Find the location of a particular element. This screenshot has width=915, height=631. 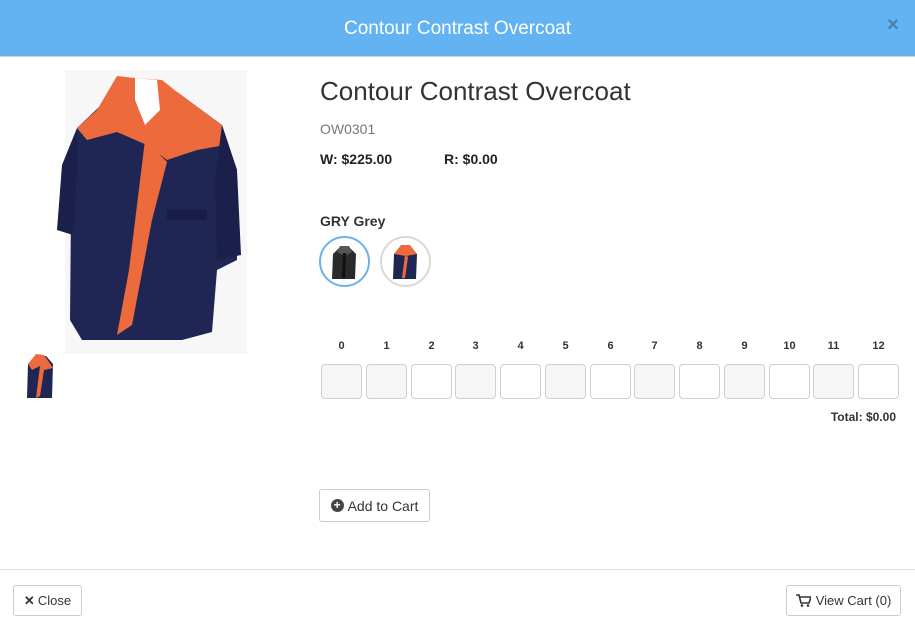

size-label: 8 is located at coordinates (699, 346).